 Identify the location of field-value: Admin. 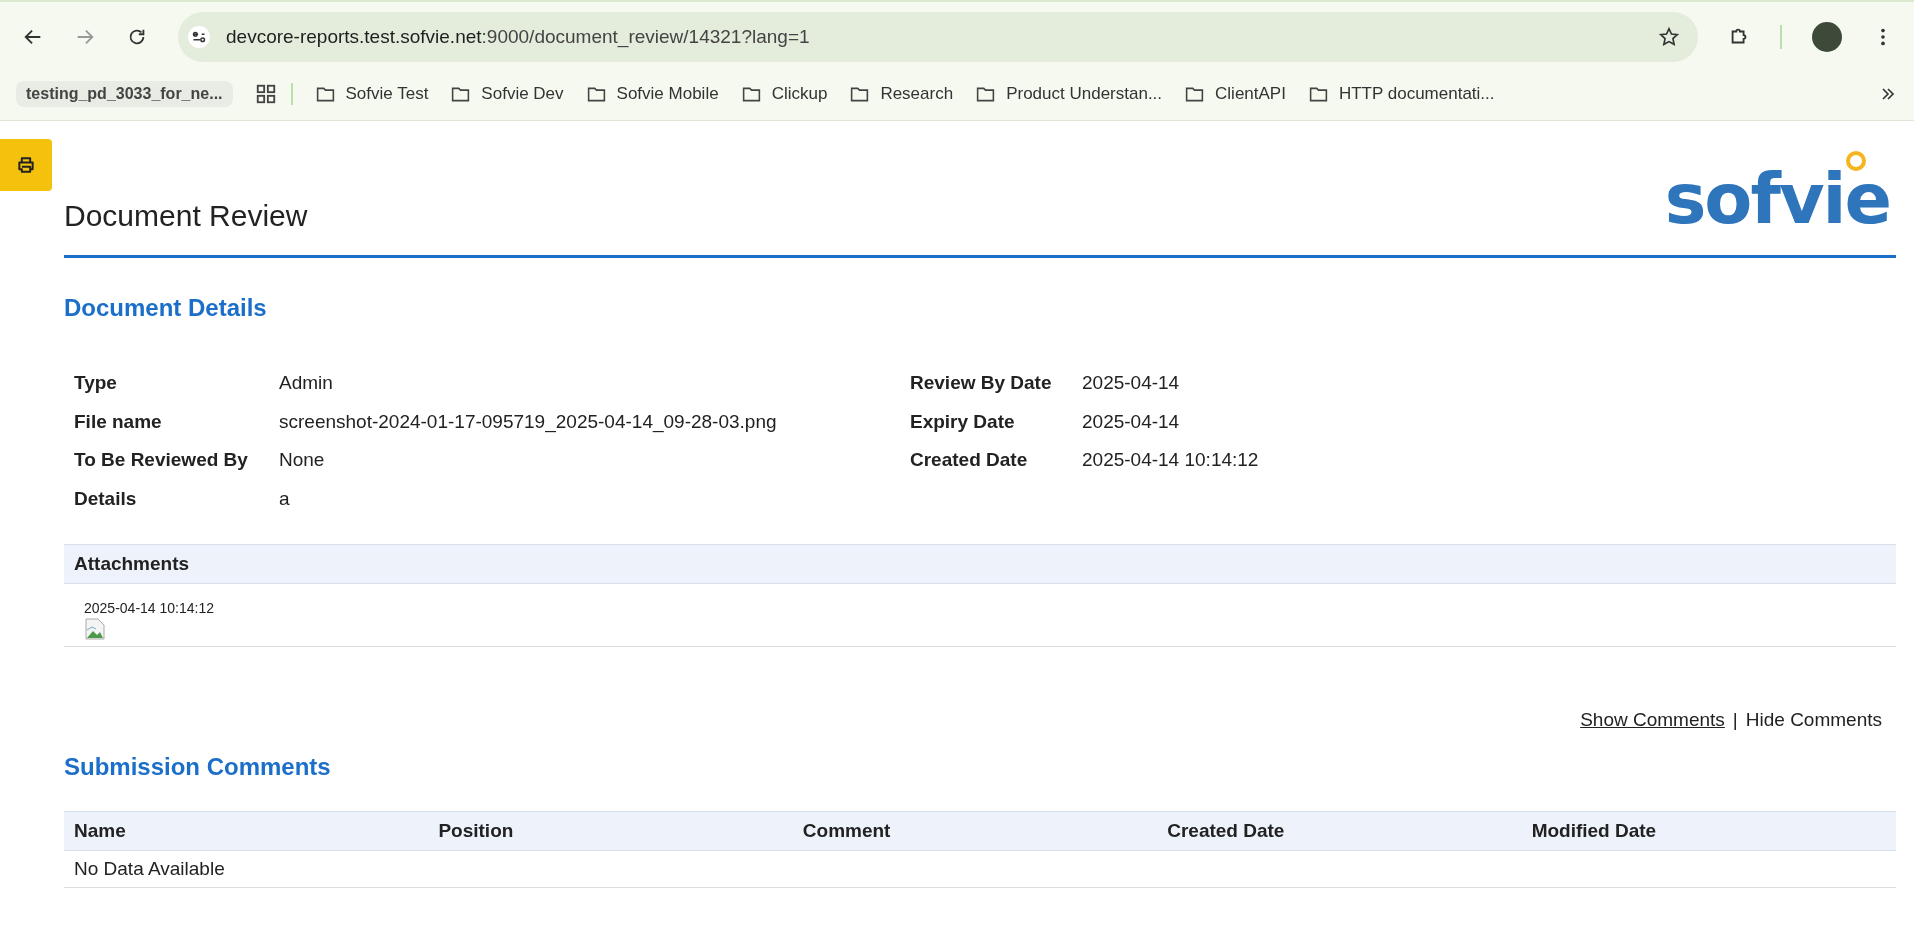
(306, 383).